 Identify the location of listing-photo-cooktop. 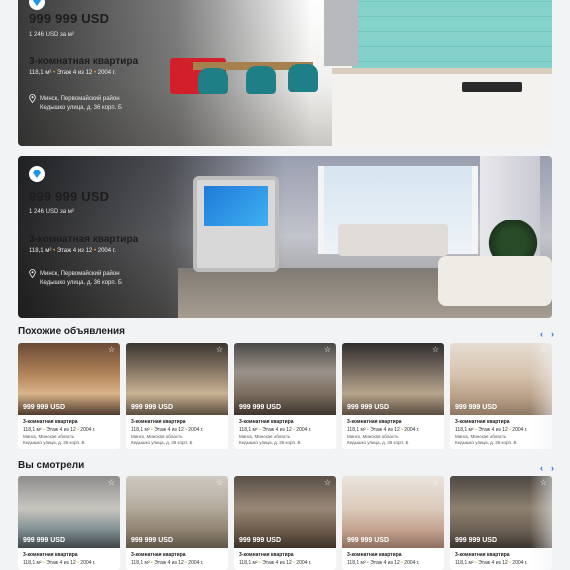
(492, 87).